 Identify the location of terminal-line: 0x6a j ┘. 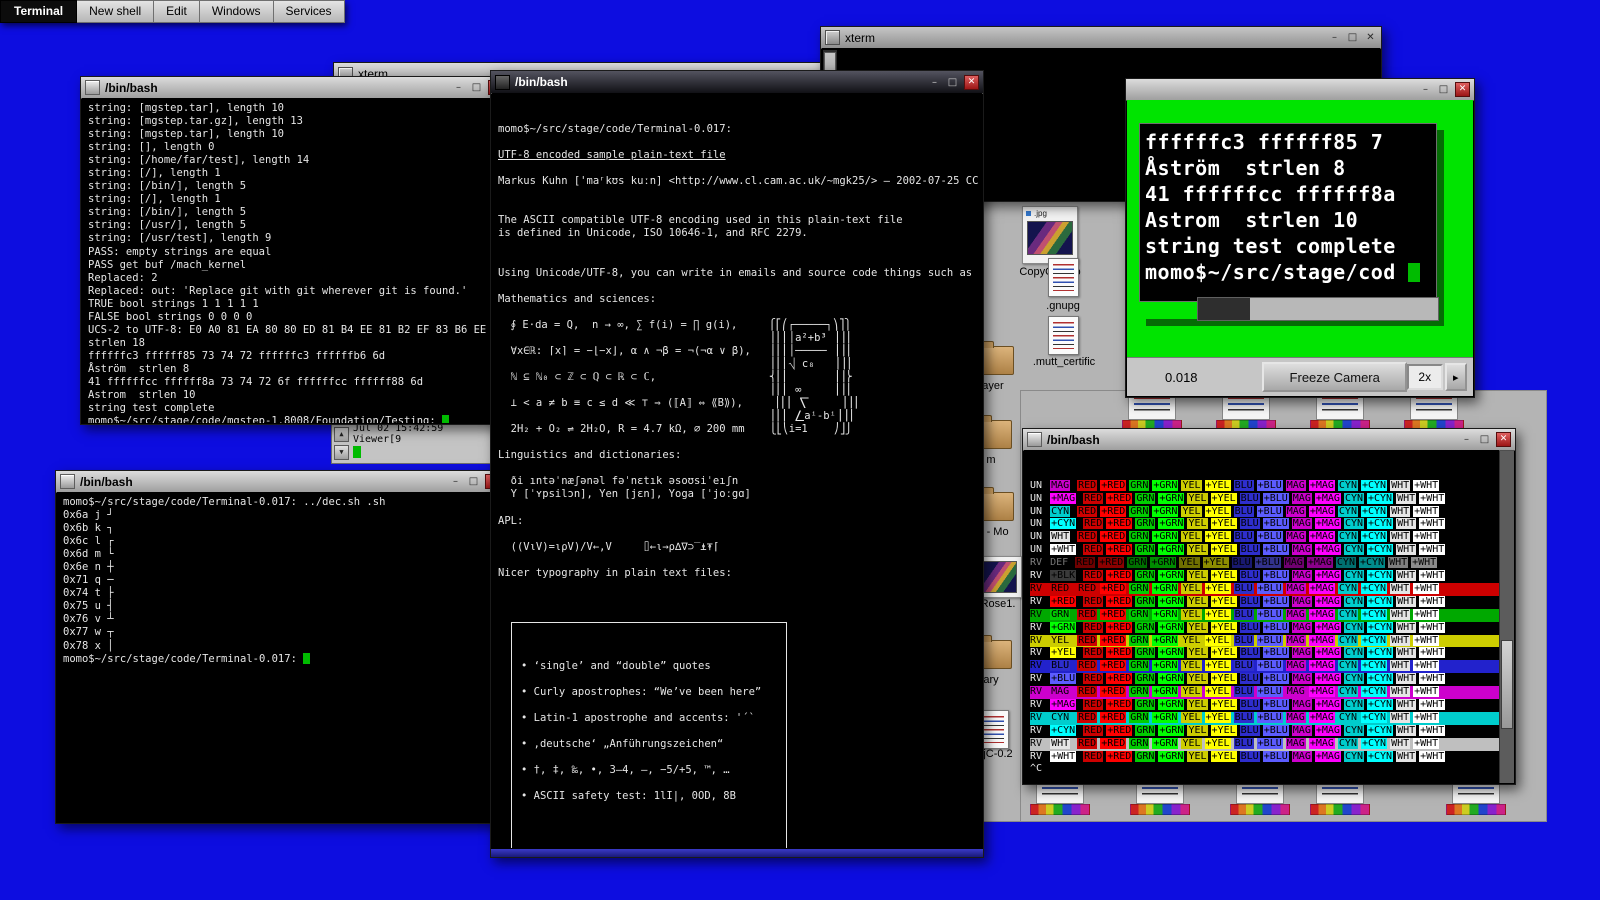
(88, 515).